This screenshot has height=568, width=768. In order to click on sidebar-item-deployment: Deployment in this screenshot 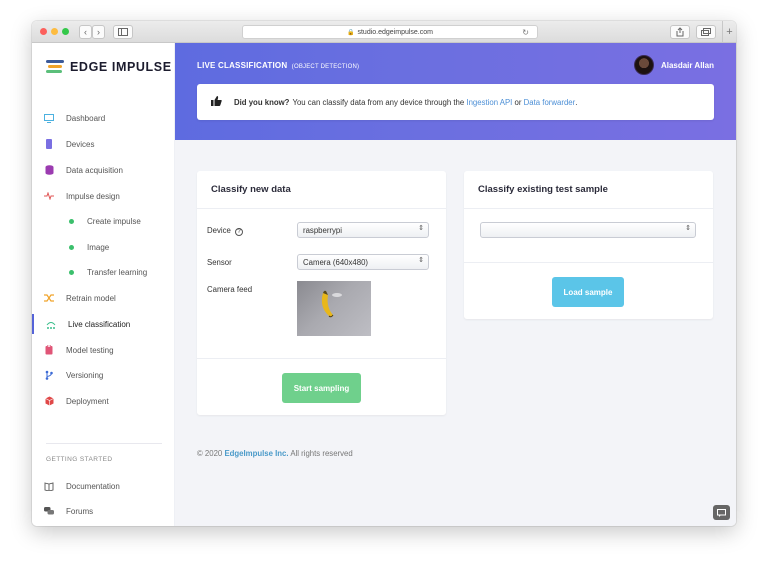, I will do `click(103, 401)`.